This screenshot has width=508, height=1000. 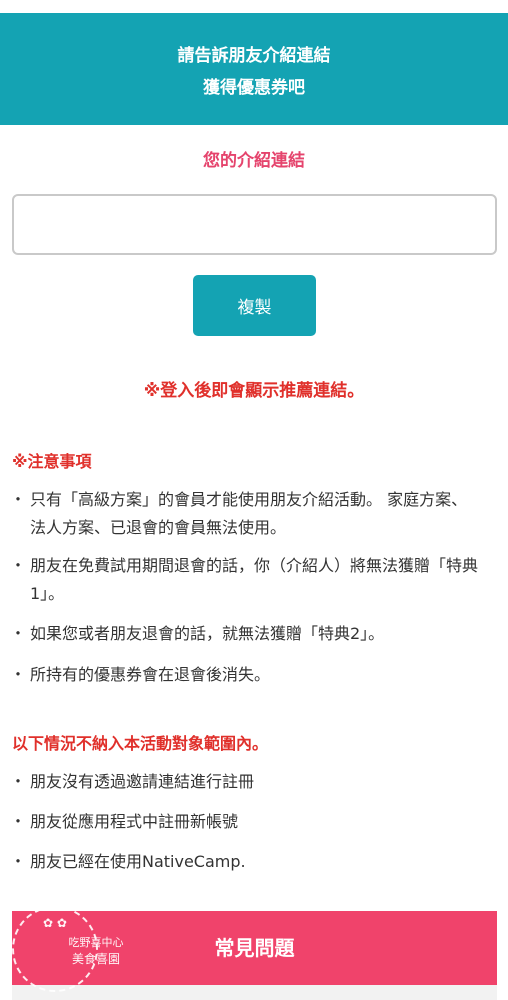 What do you see at coordinates (254, 56) in the screenshot?
I see `banner-line-1: 請告訴朋友介紹連結` at bounding box center [254, 56].